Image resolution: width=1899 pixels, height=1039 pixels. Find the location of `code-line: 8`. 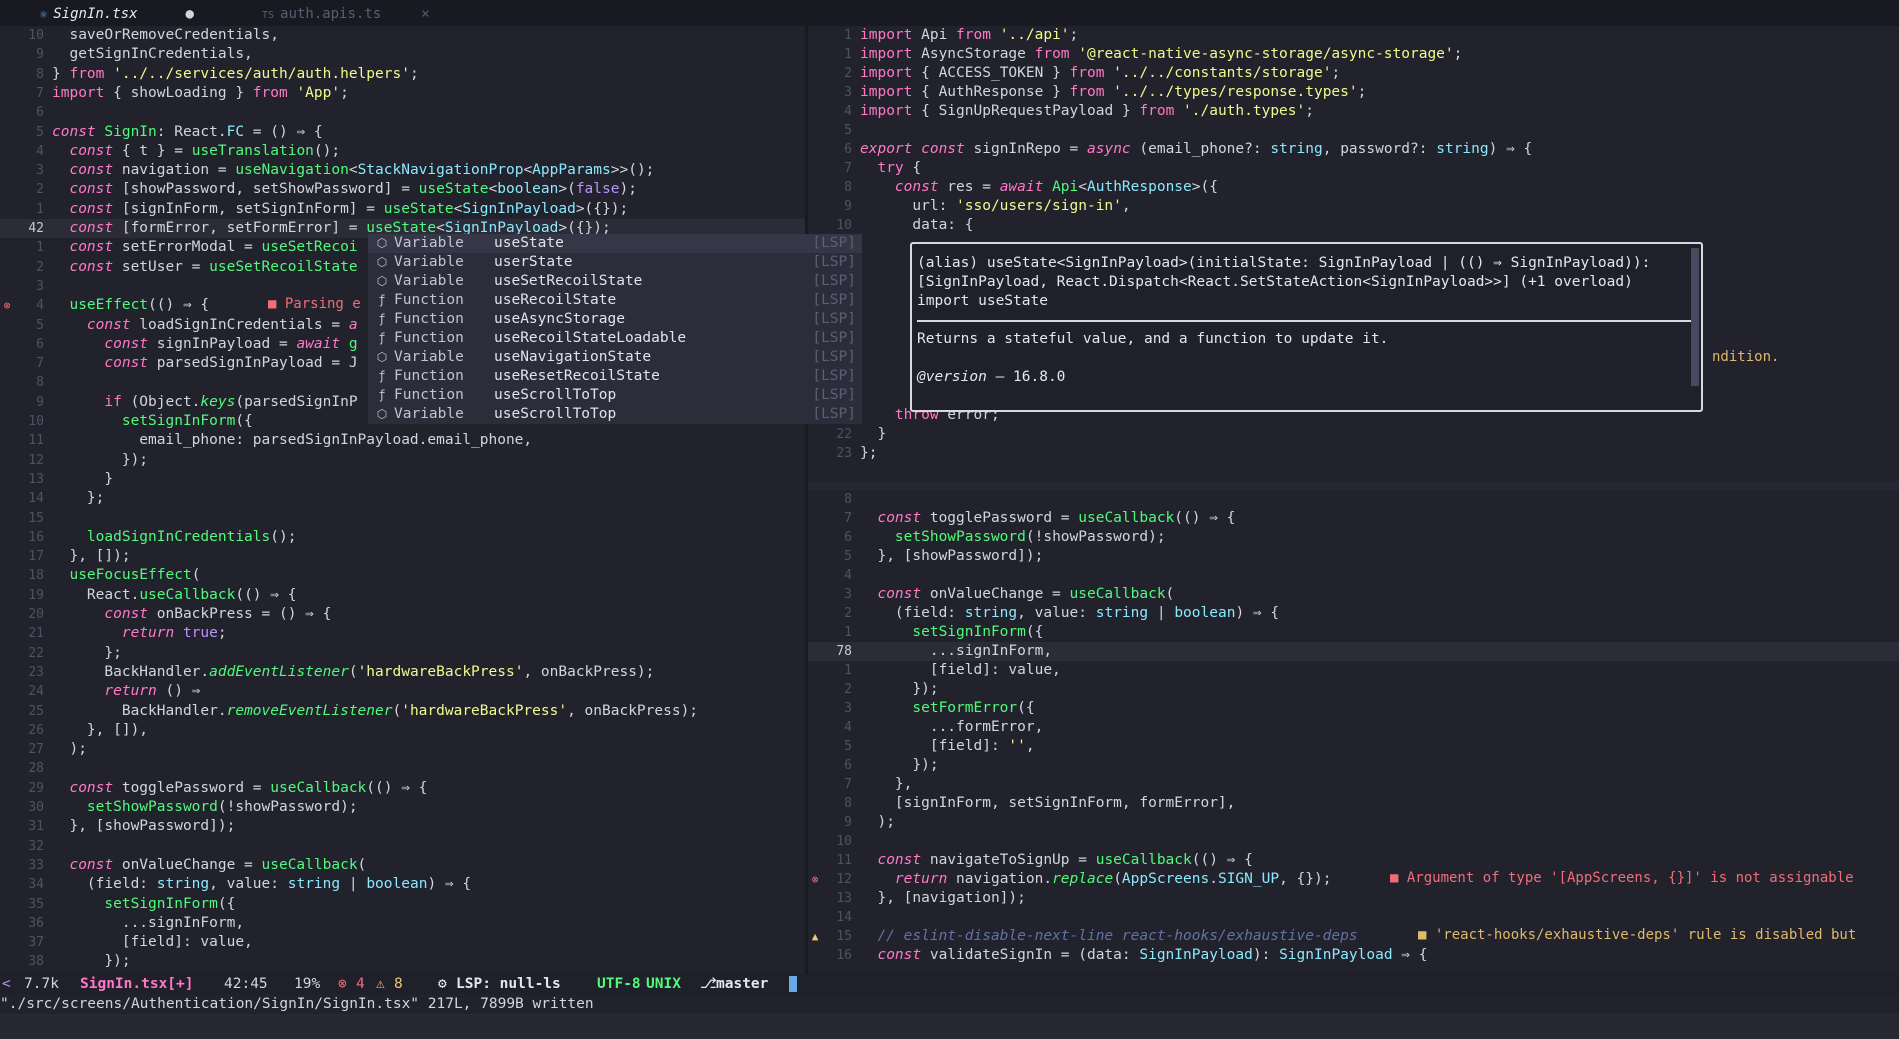

code-line: 8 is located at coordinates (1353, 499).